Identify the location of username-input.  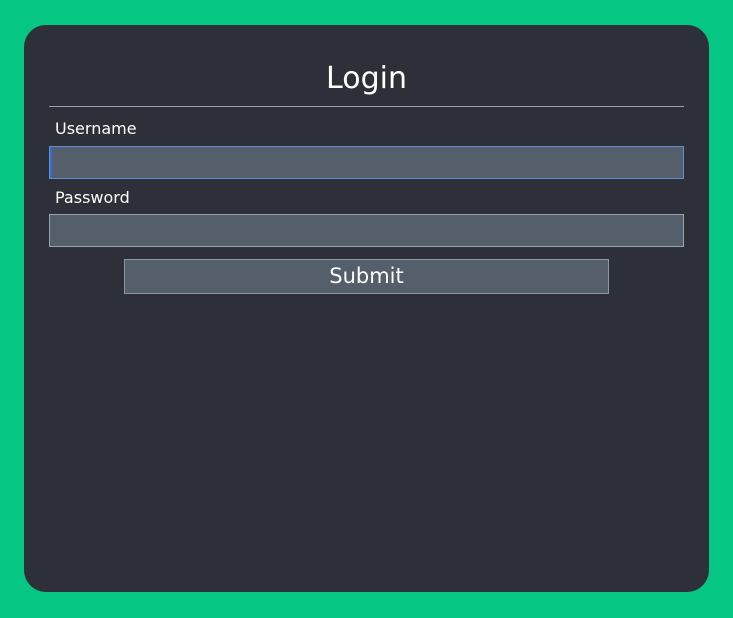
(366, 162).